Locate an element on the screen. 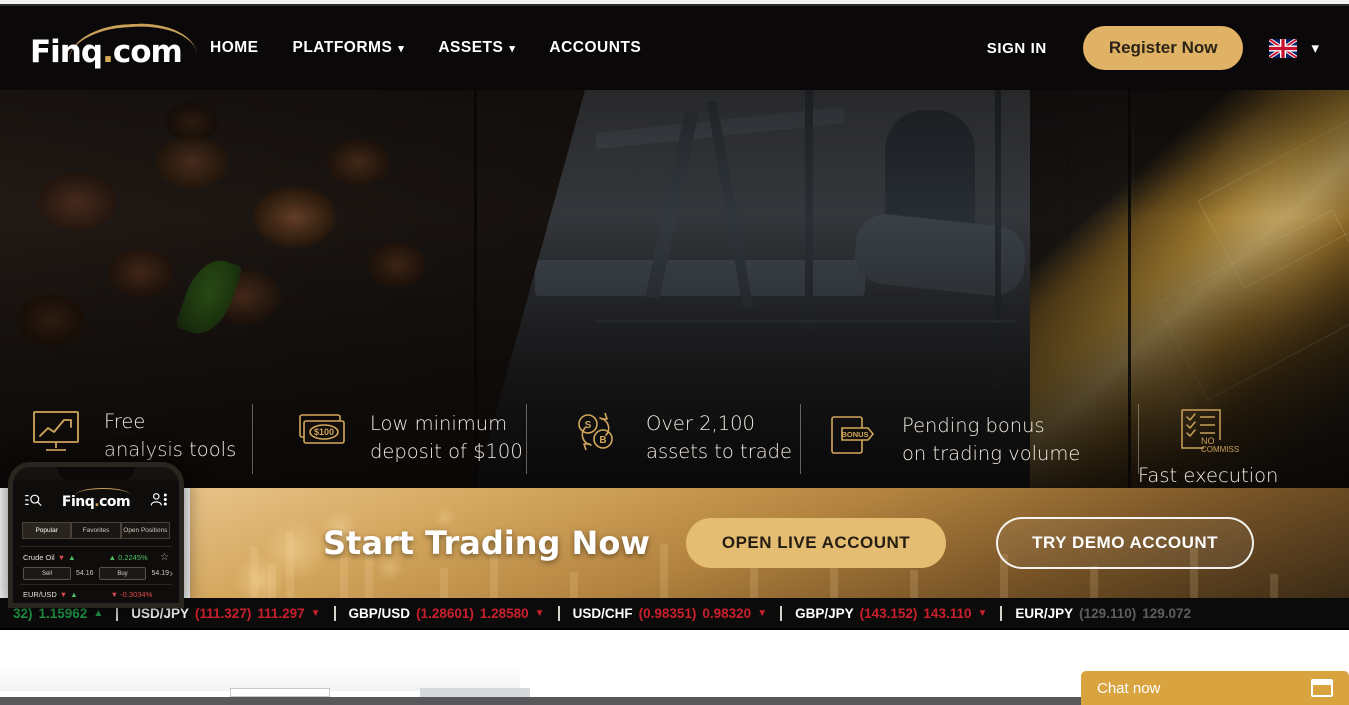 The image size is (1349, 705). phone-tab-popular: Popular is located at coordinates (47, 530).